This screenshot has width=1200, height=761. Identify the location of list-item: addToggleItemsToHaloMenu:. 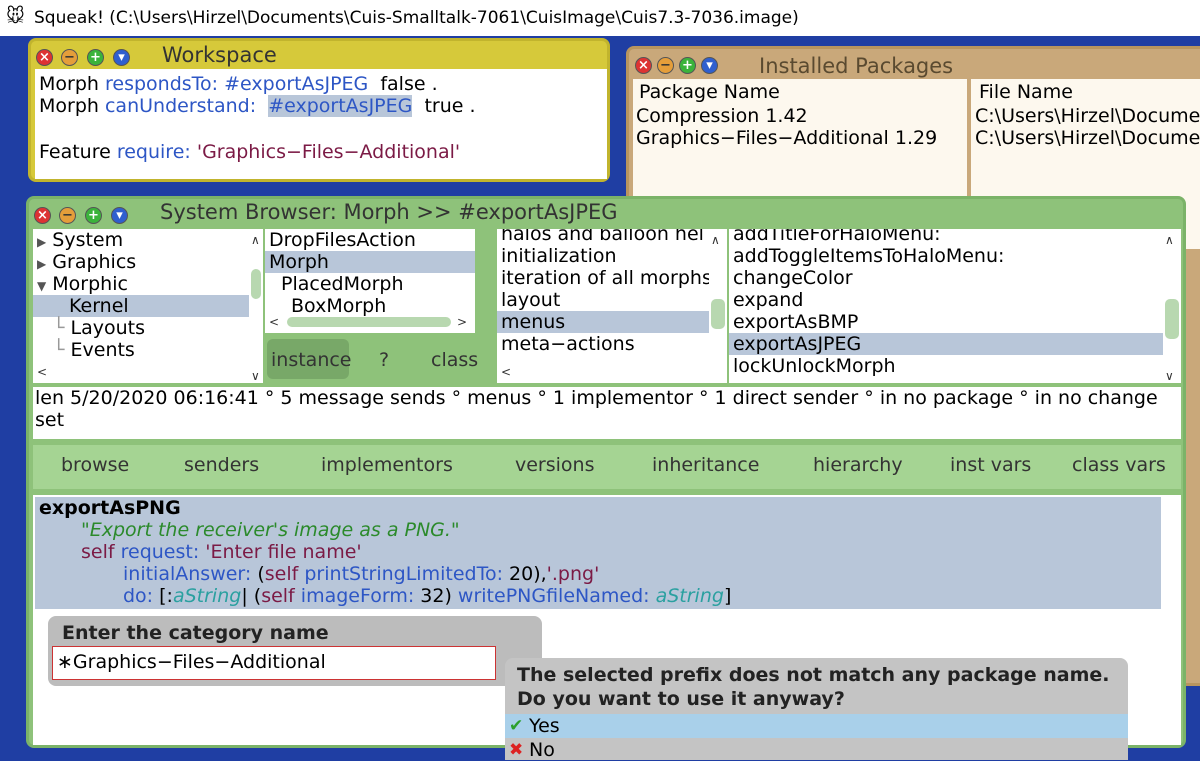
(955, 256).